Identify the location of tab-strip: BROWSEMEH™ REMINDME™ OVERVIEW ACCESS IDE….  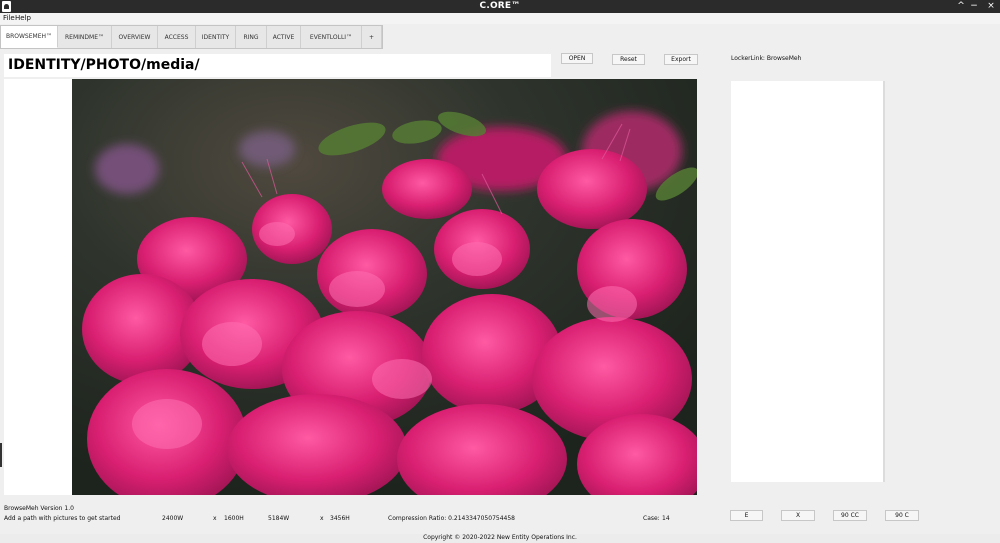
(191, 37).